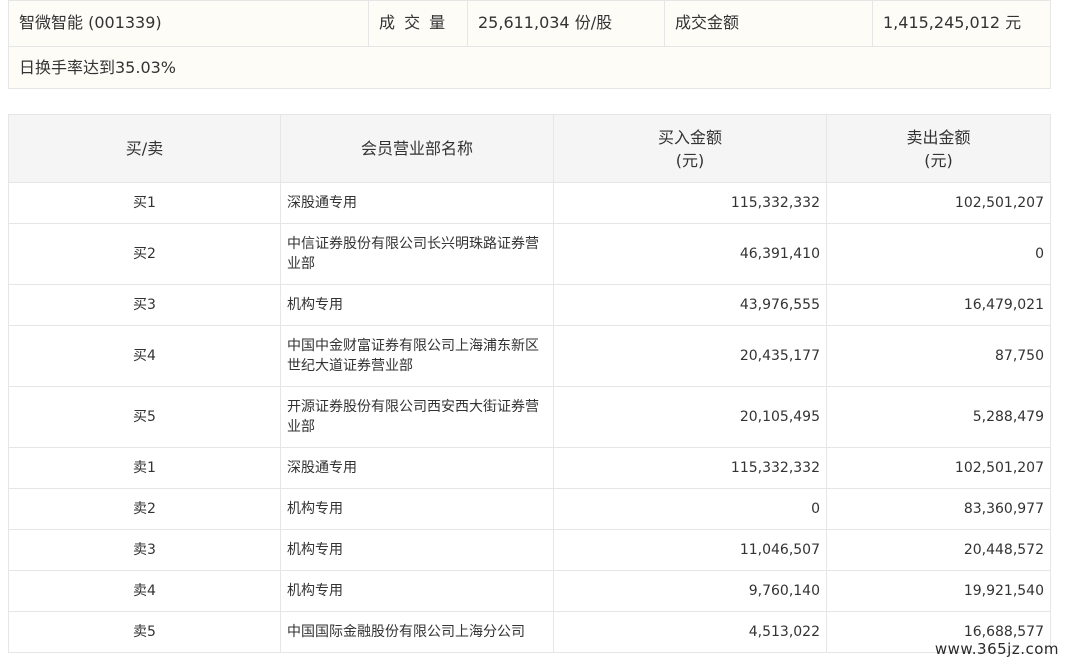 This screenshot has height=664, width=1069. I want to click on table-row: 卖2 机构专用 0 83,360,977, so click(529, 509).